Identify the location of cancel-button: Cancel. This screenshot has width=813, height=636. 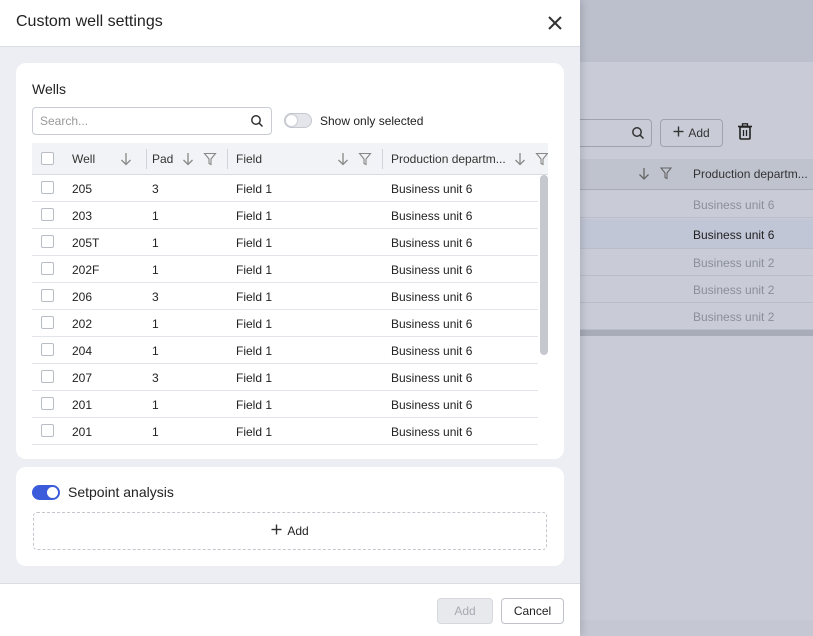
(532, 611).